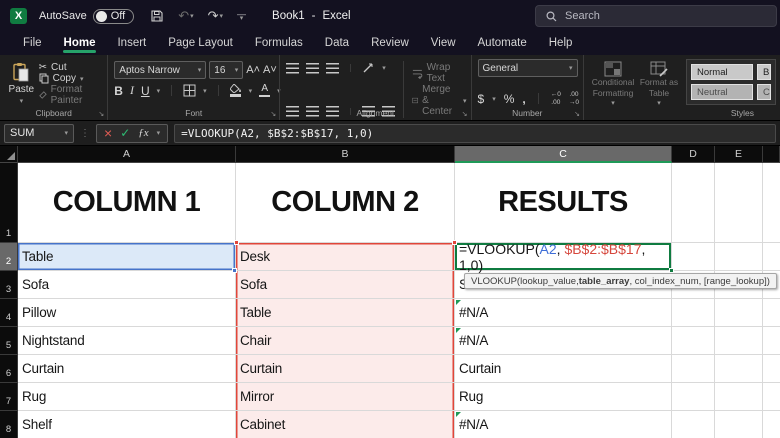 This screenshot has width=780, height=438. Describe the element at coordinates (18, 16) in the screenshot. I see `excel-app-icon: X` at that location.